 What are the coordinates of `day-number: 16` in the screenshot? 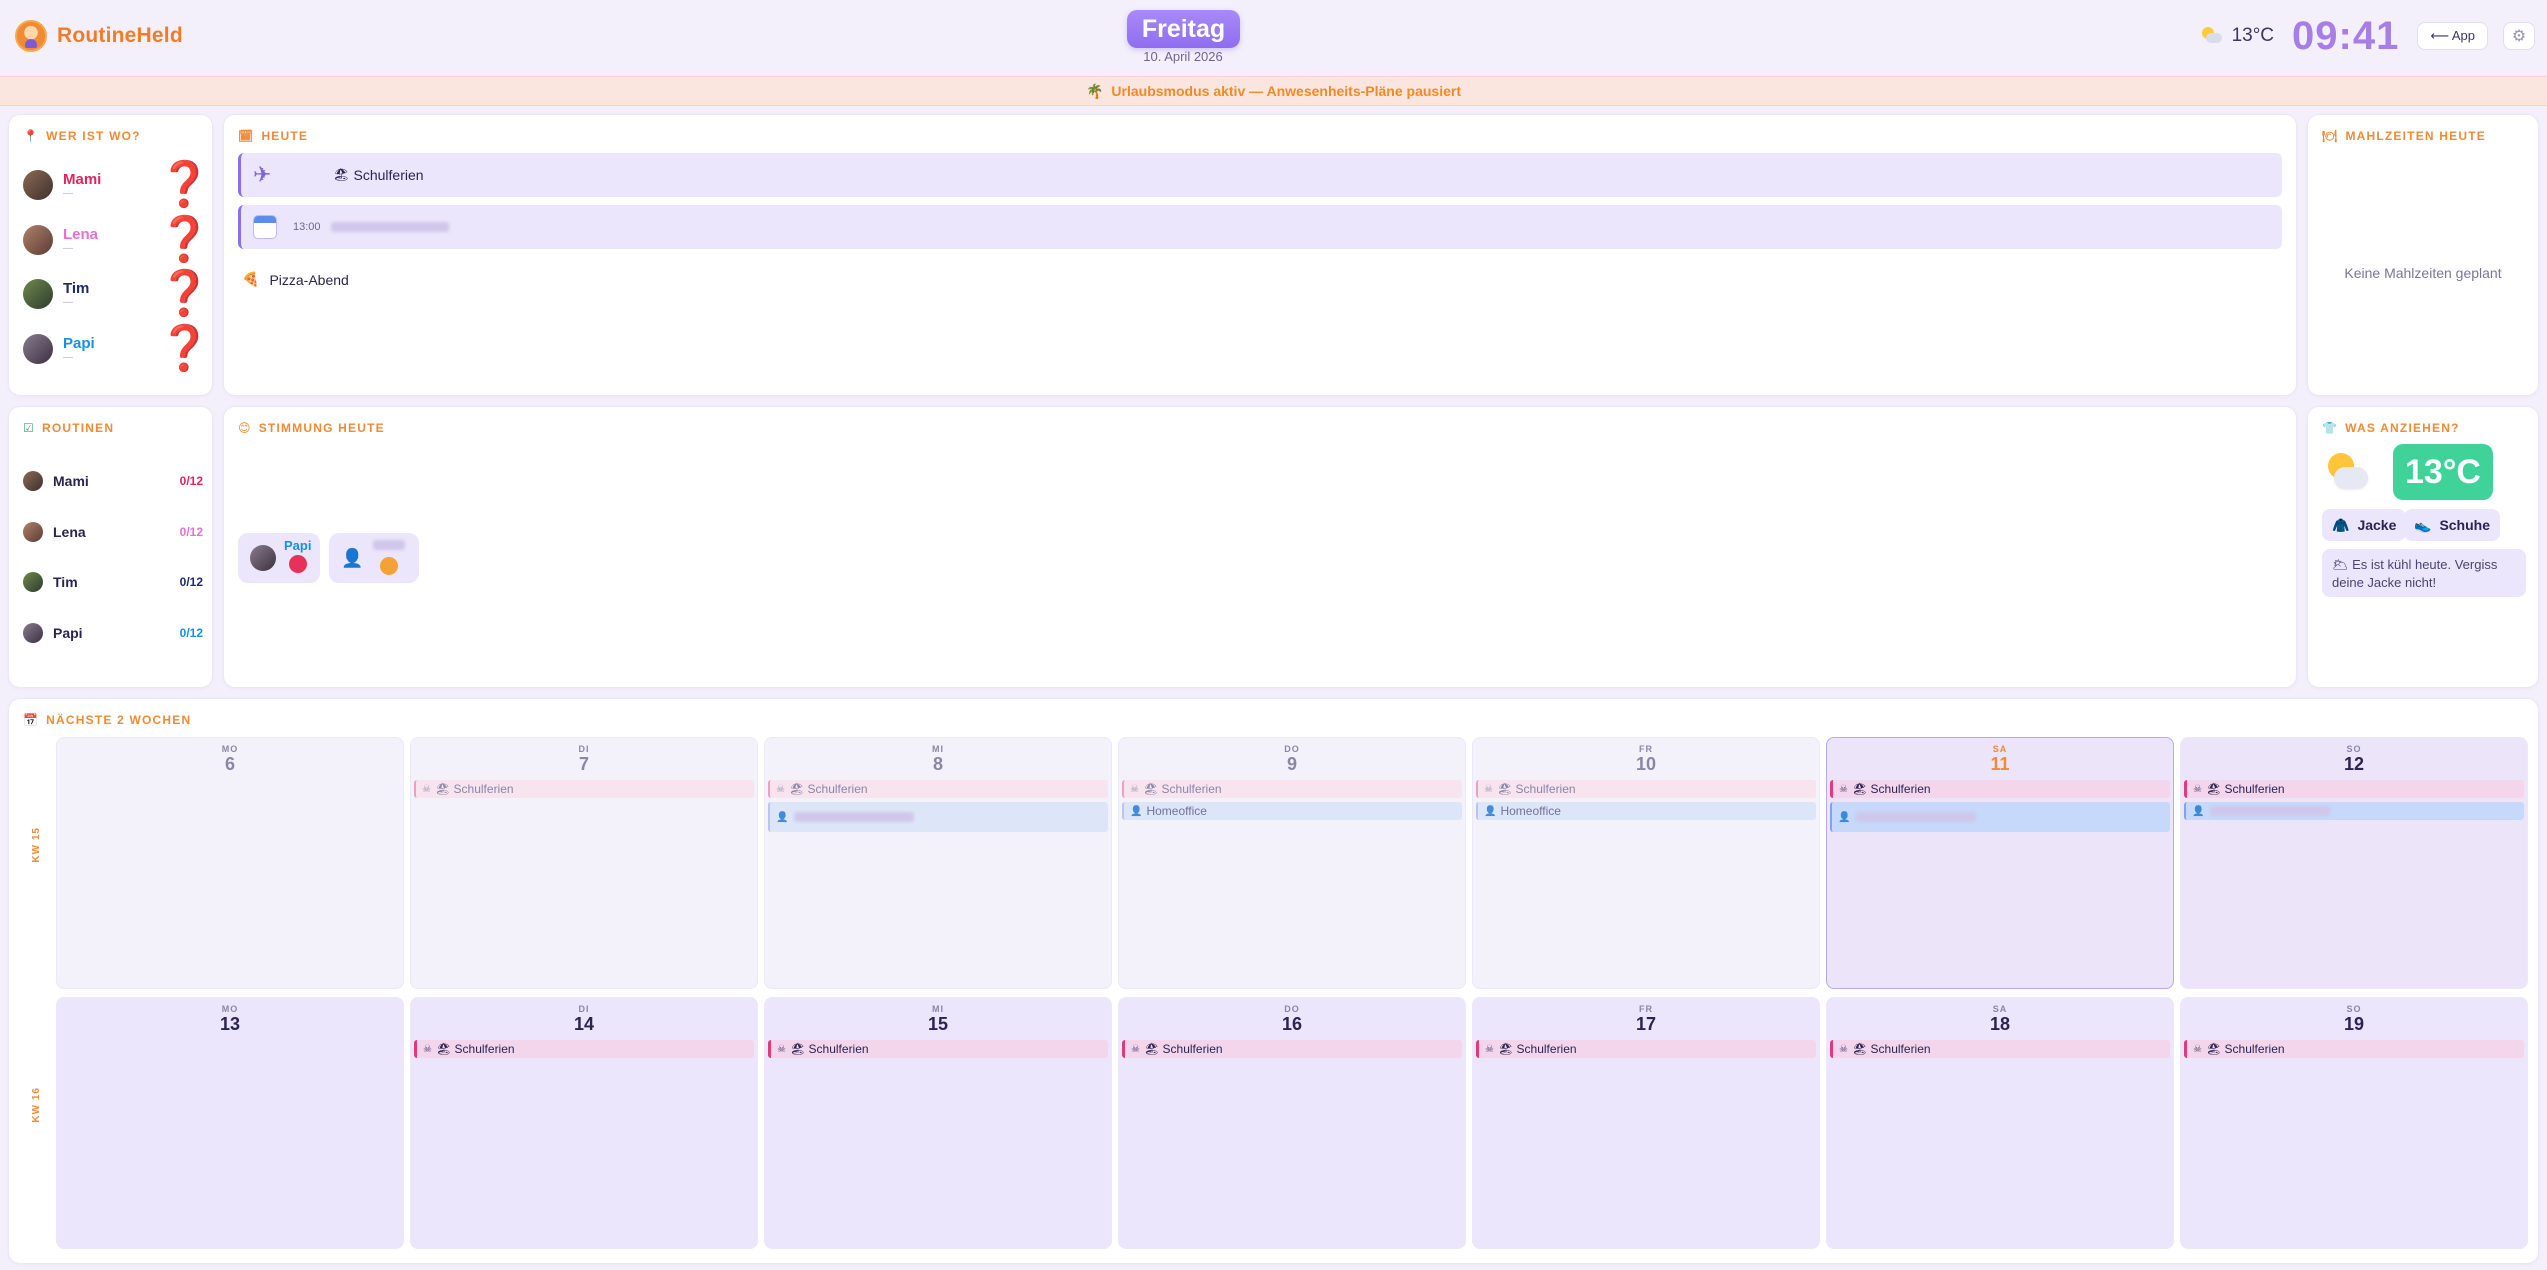 It's located at (1292, 1024).